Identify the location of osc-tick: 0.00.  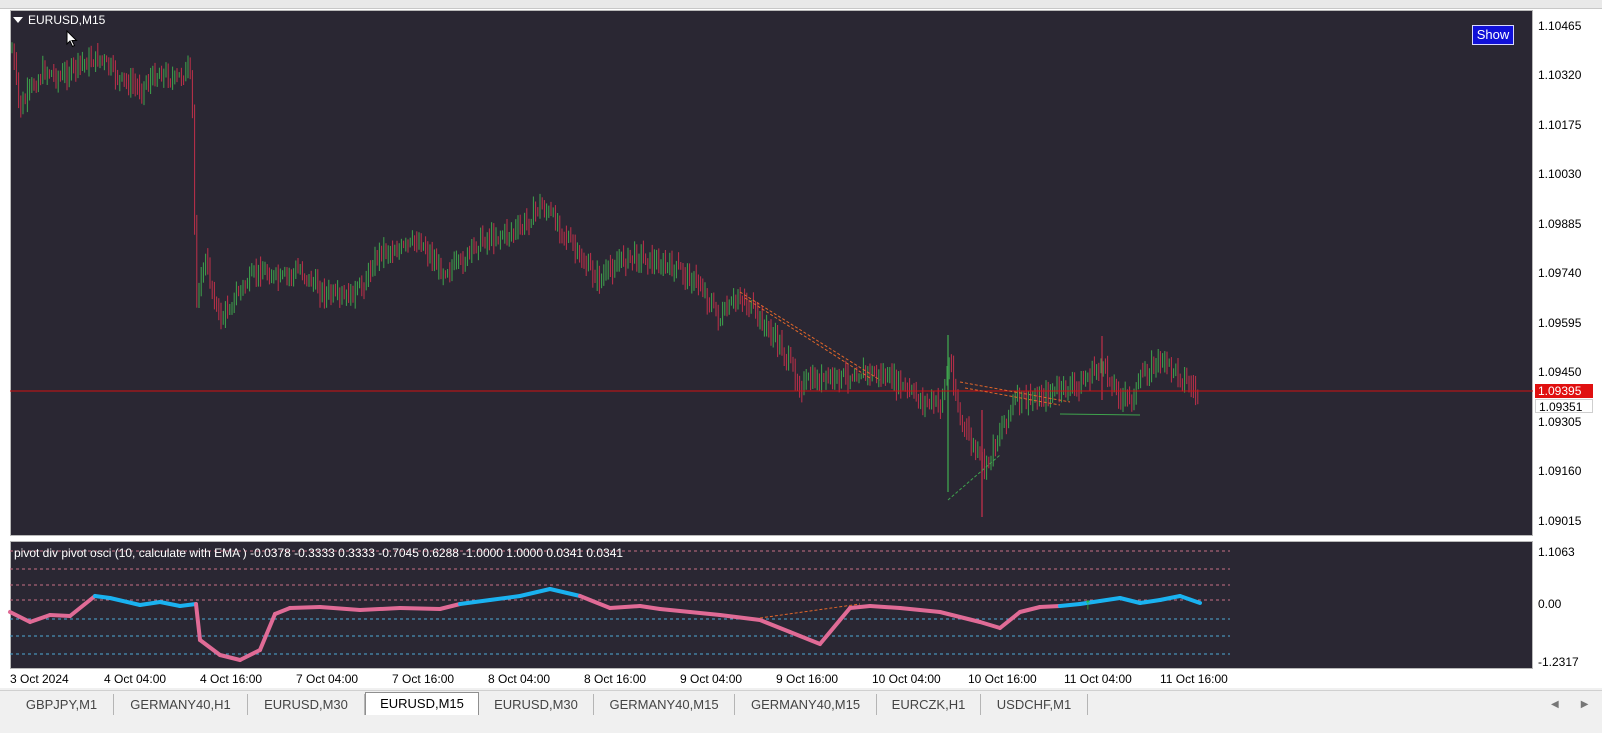
(1550, 604).